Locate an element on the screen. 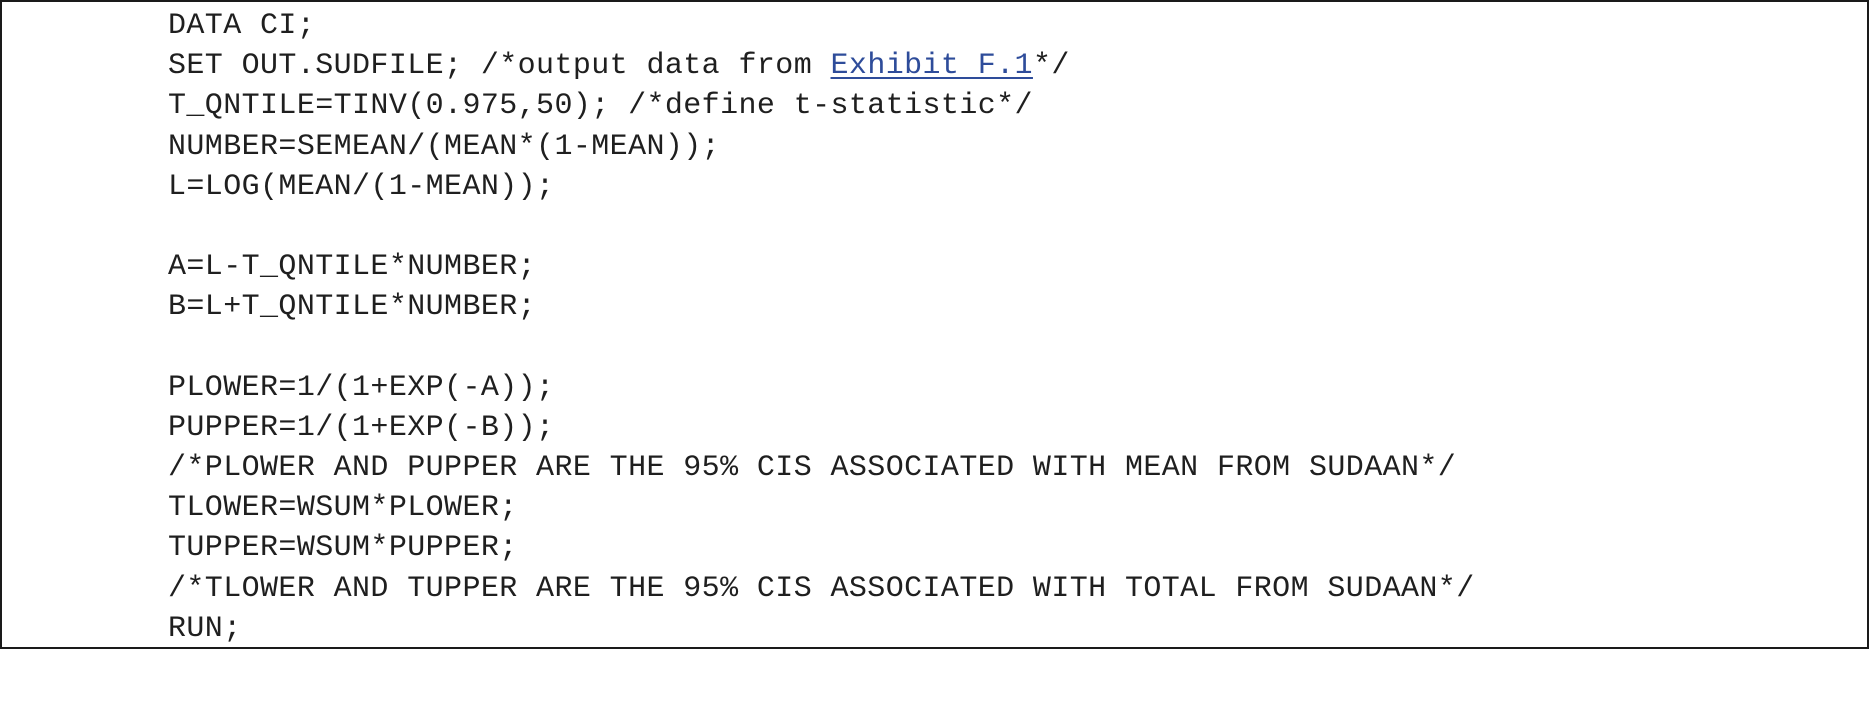  comment-close: */ is located at coordinates (1051, 66).